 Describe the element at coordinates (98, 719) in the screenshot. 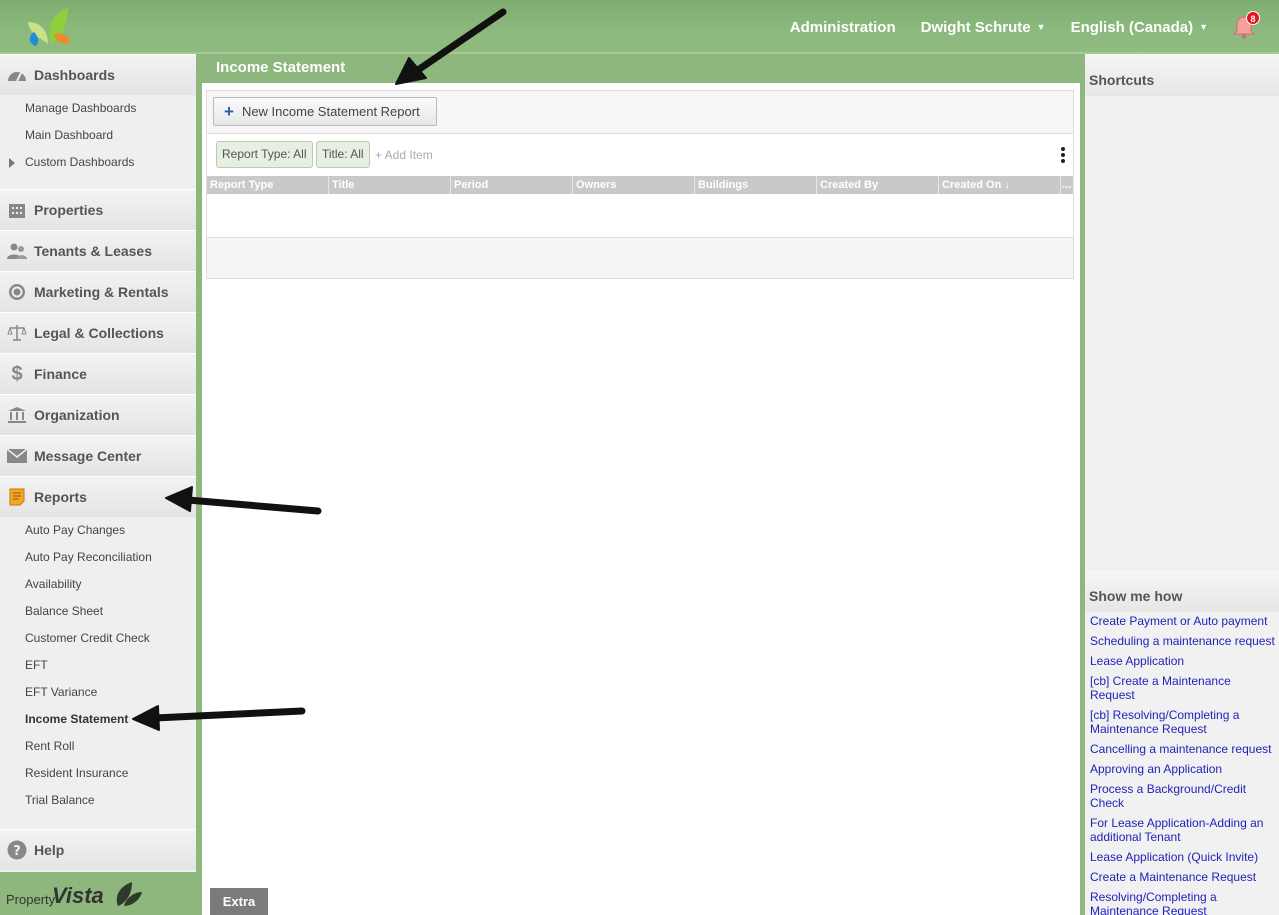

I see `sidebar-item-income-statement: Income Statement` at that location.